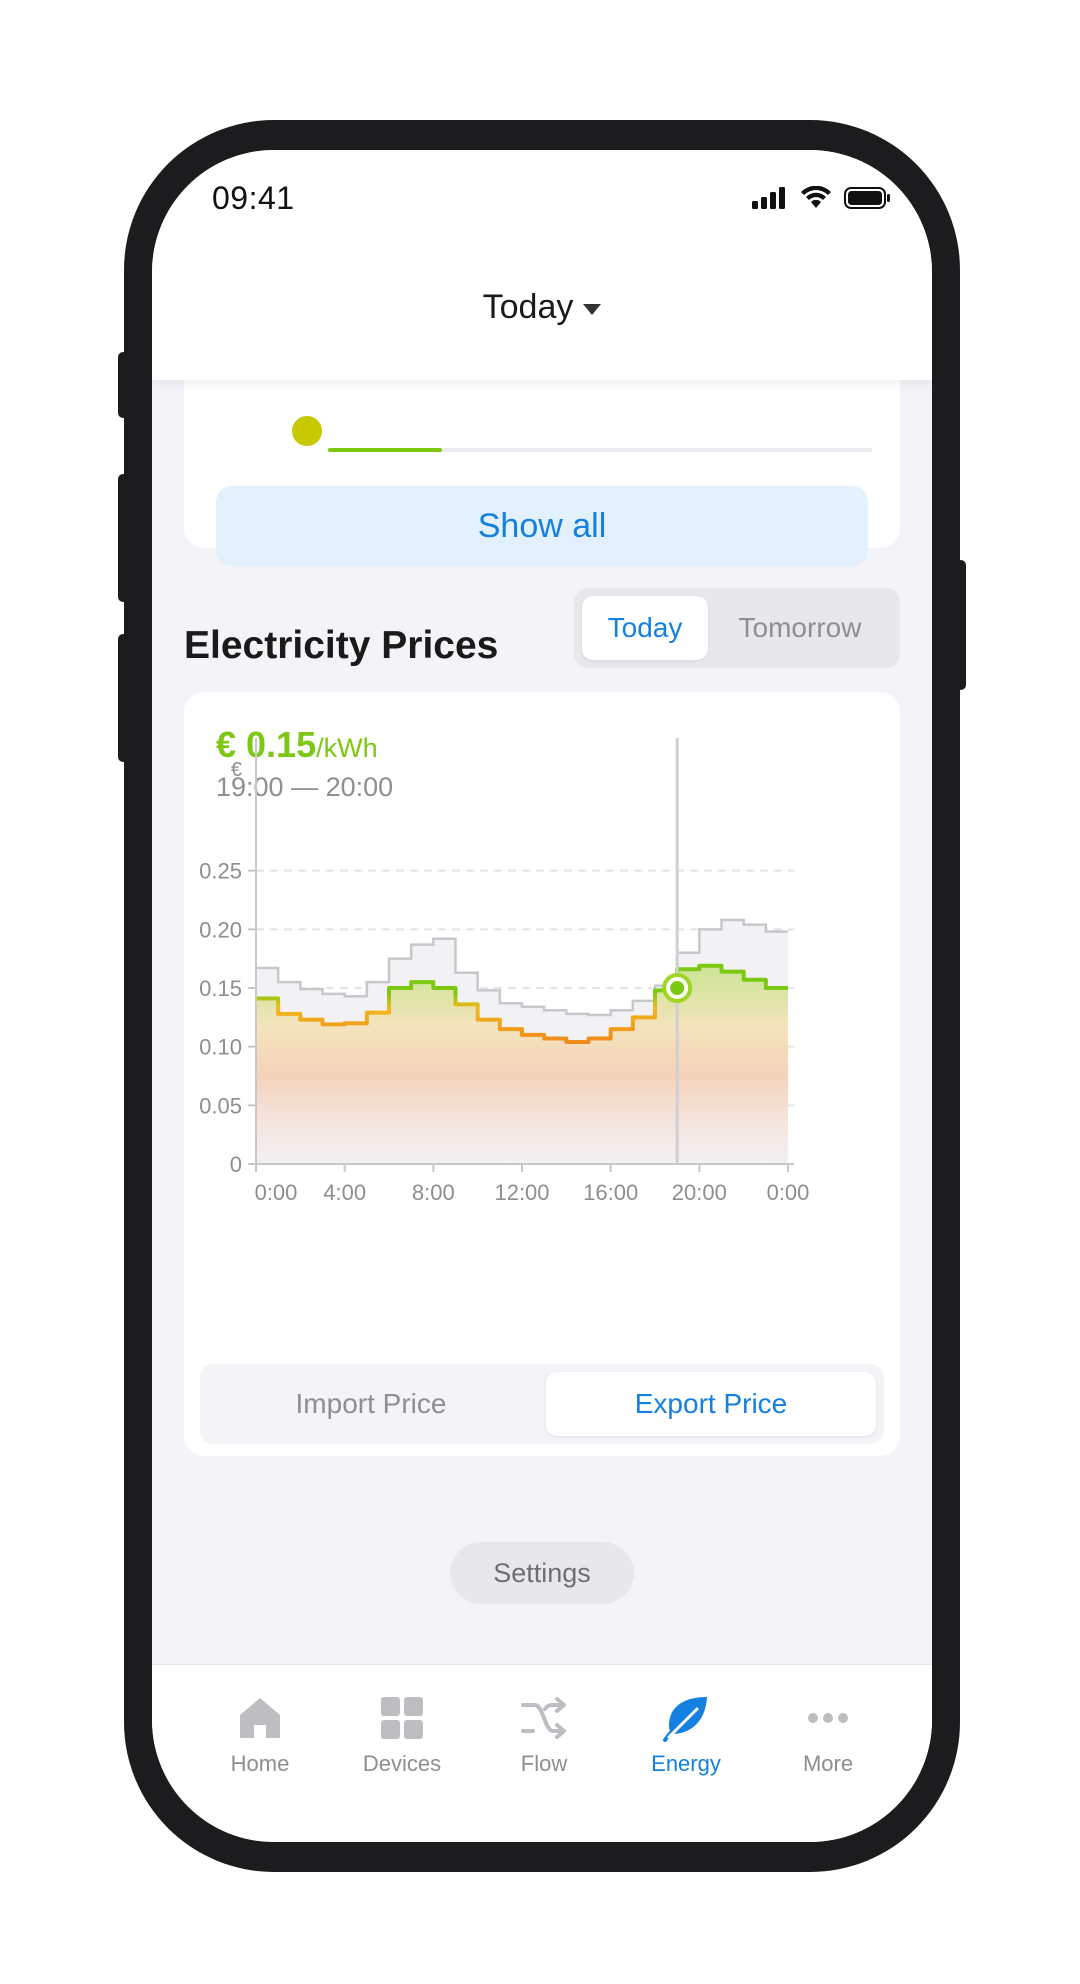 The image size is (1080, 1984). Describe the element at coordinates (123, 538) in the screenshot. I see `volume-up-button` at that location.